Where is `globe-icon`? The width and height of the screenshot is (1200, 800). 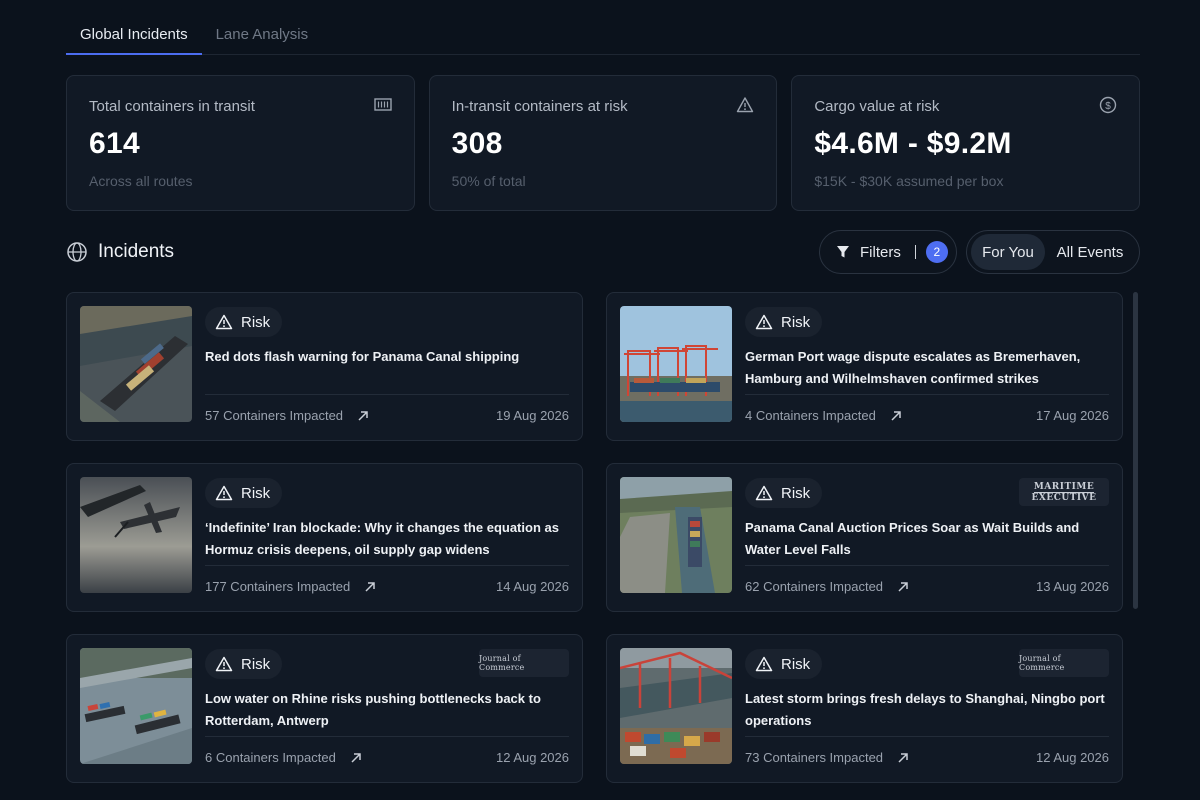 globe-icon is located at coordinates (77, 252).